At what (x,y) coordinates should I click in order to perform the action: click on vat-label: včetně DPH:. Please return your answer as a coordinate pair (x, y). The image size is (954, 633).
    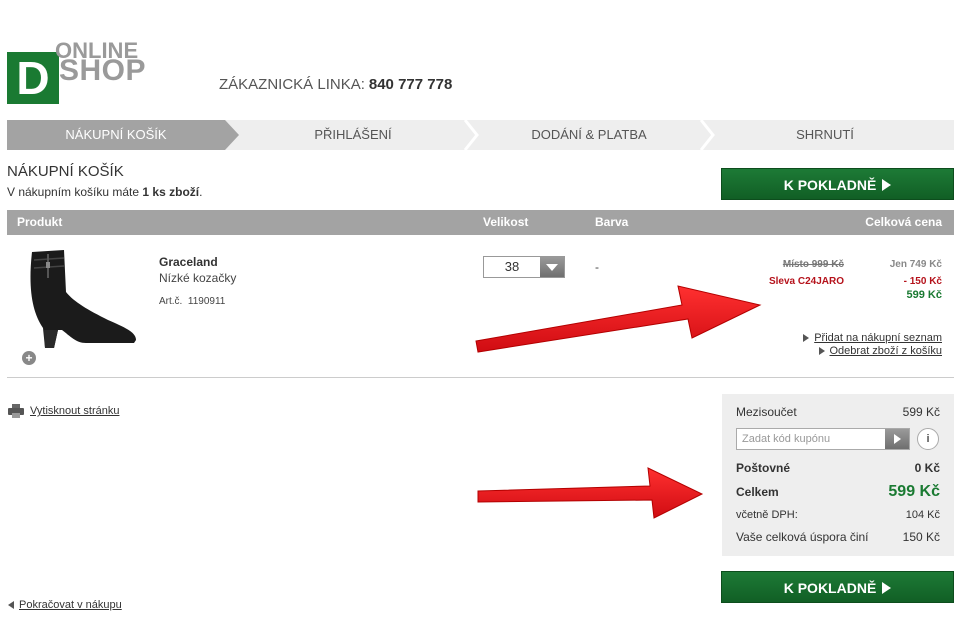
    Looking at the image, I should click on (767, 515).